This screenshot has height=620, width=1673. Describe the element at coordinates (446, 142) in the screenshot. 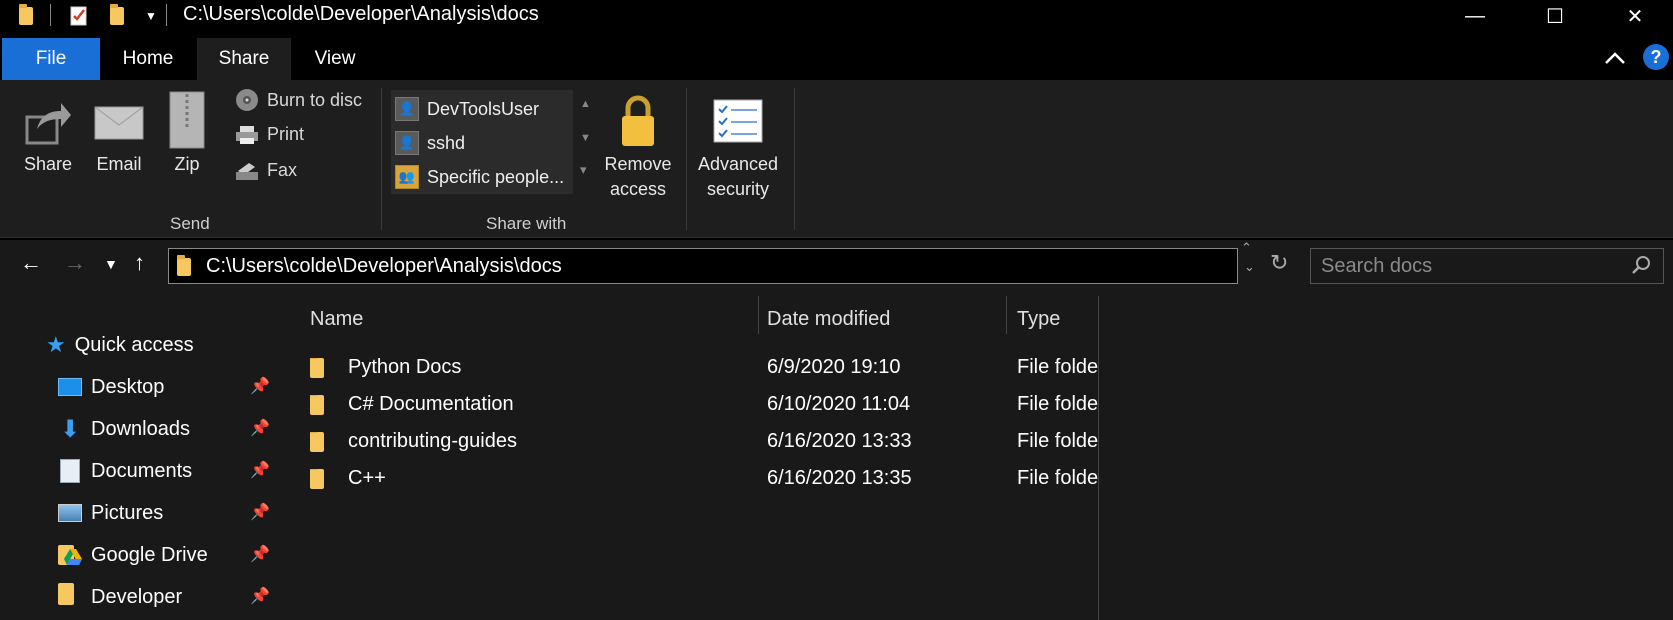

I see `share-item-label: sshd` at that location.